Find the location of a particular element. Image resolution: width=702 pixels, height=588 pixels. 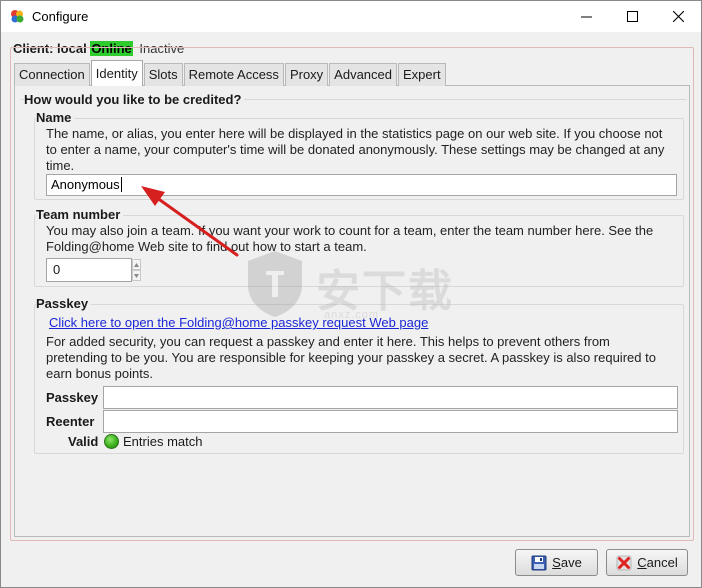

tab-connection: Connection is located at coordinates (52, 74).